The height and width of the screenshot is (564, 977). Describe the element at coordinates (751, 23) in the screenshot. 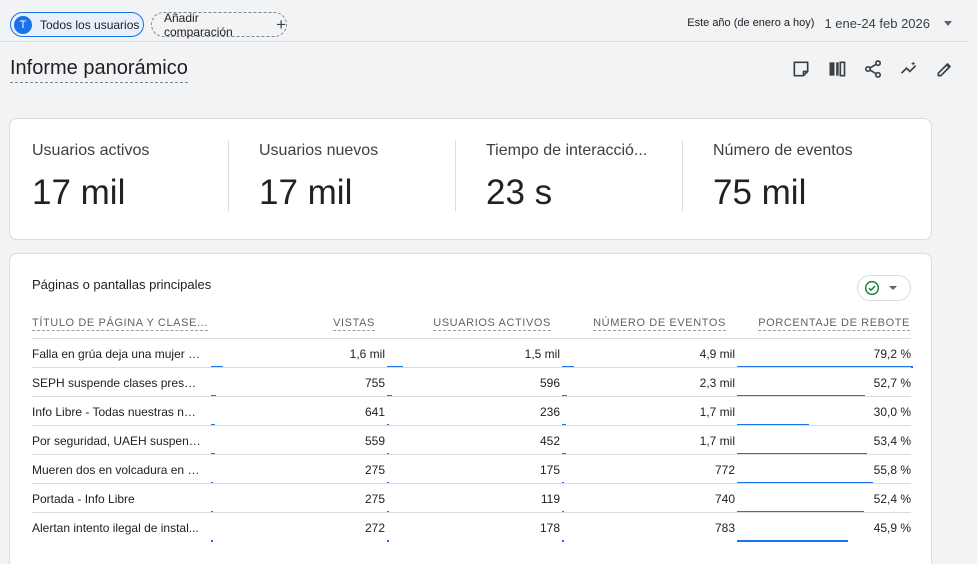

I see `date-range-caption: Este año (de enero a hoy)` at that location.